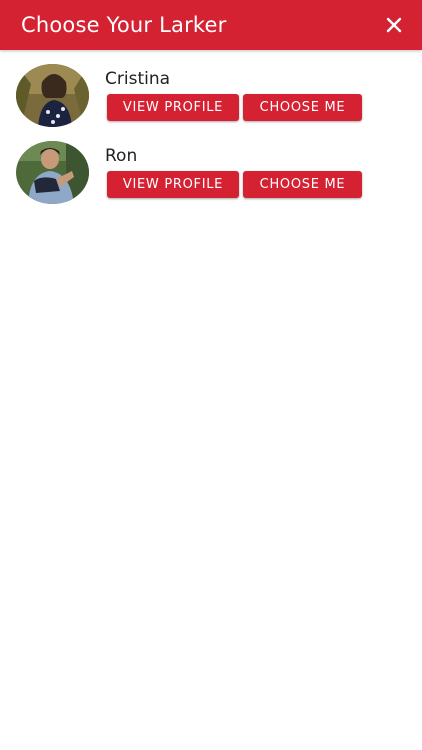 This screenshot has width=422, height=750. I want to click on page-title: Choose Your Larker, so click(124, 25).